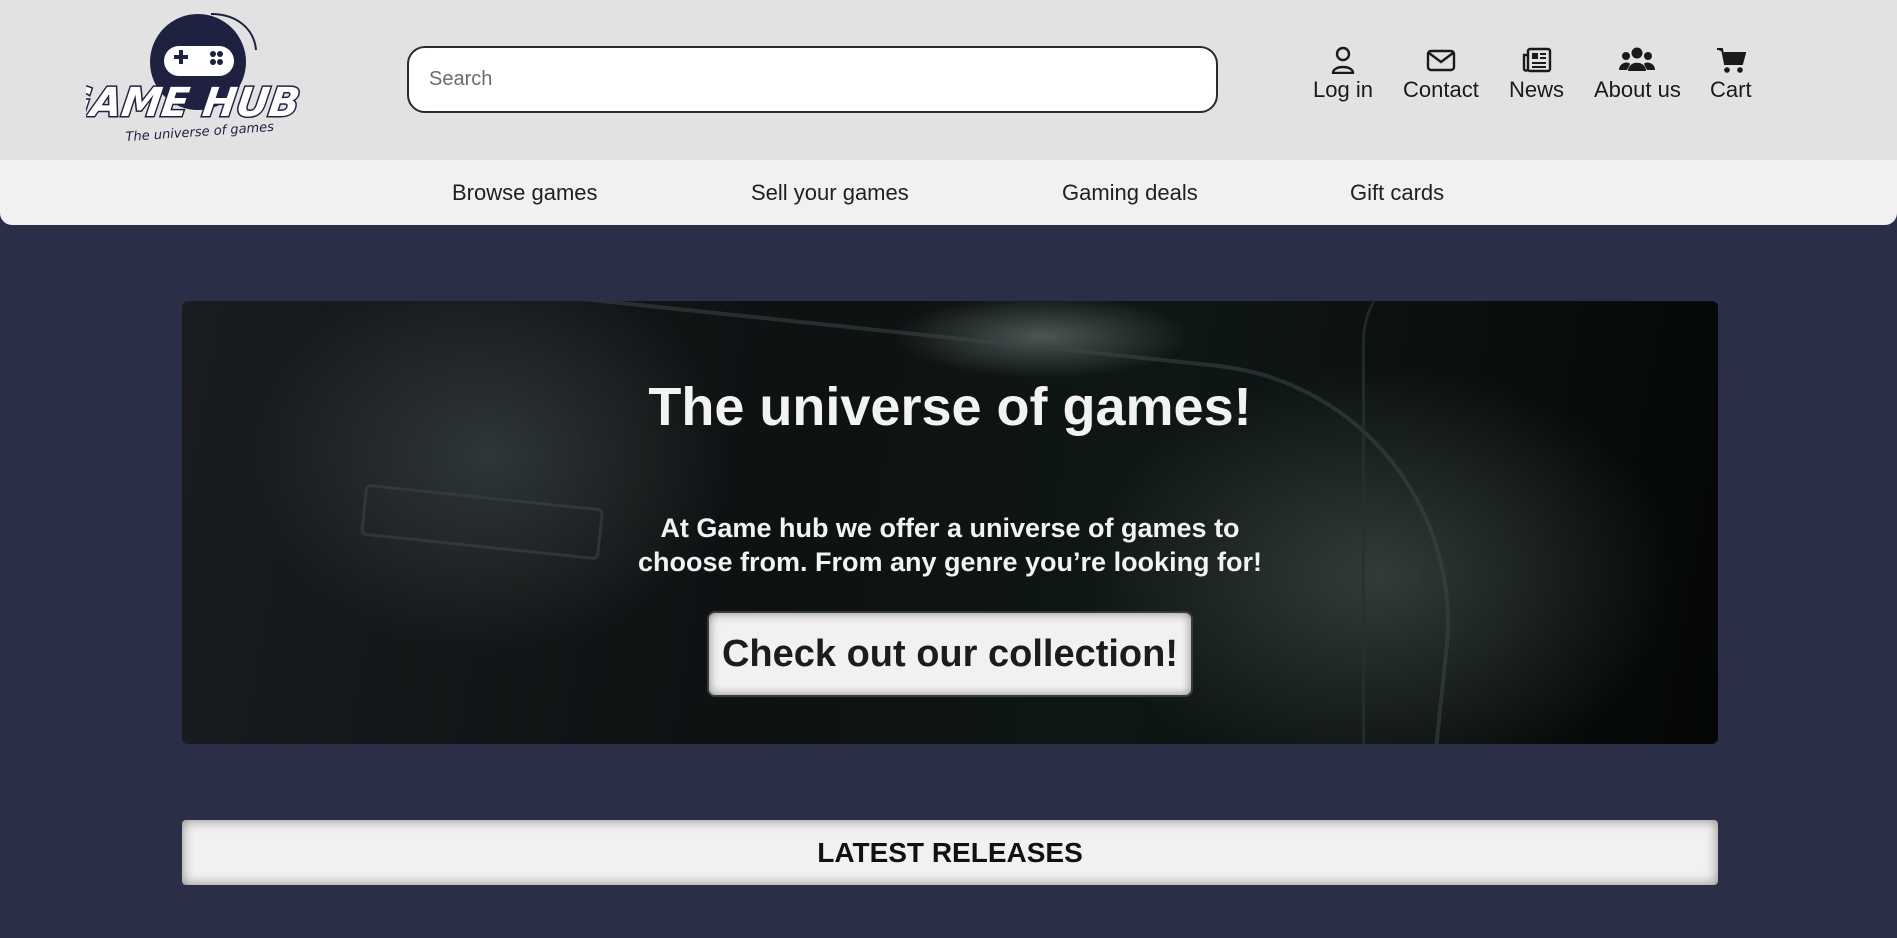  I want to click on game-hub-logo: GAME HUB The universe of games, so click(193, 77).